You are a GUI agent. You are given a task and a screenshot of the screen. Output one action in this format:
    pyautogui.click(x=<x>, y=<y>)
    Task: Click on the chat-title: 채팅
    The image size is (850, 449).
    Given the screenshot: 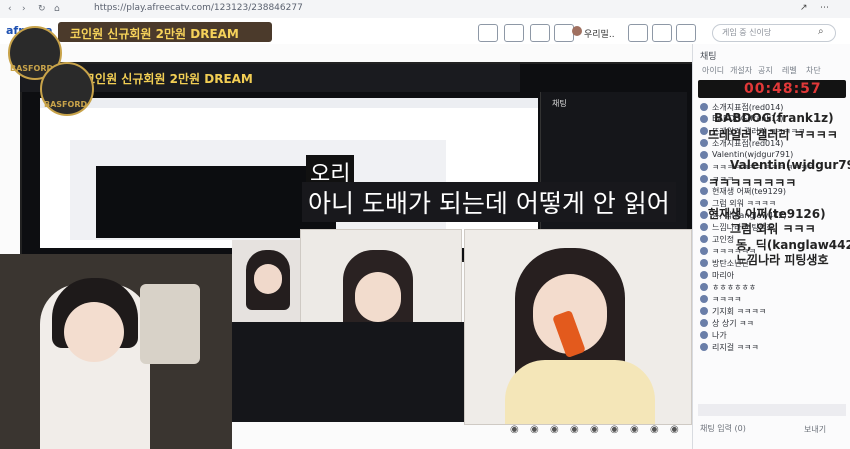 What is the action you would take?
    pyautogui.click(x=708, y=57)
    